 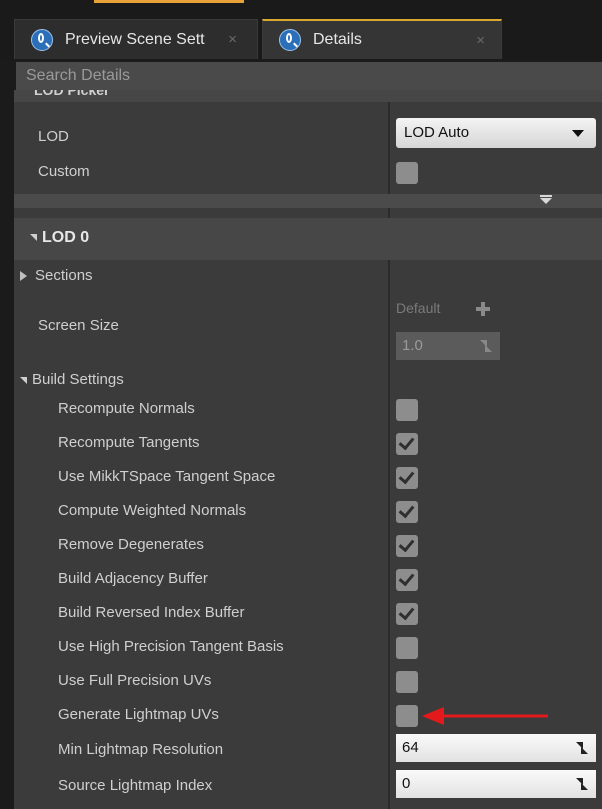 I want to click on min-lightmap-resolution-value: 64, so click(x=410, y=747).